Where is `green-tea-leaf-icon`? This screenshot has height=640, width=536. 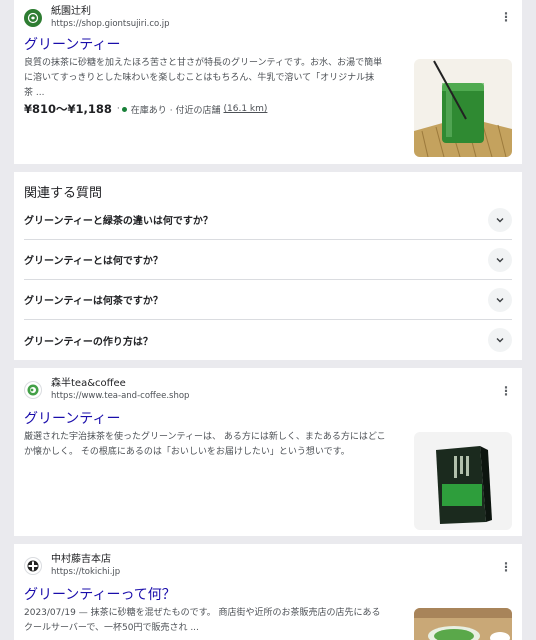
green-tea-leaf-icon is located at coordinates (33, 18).